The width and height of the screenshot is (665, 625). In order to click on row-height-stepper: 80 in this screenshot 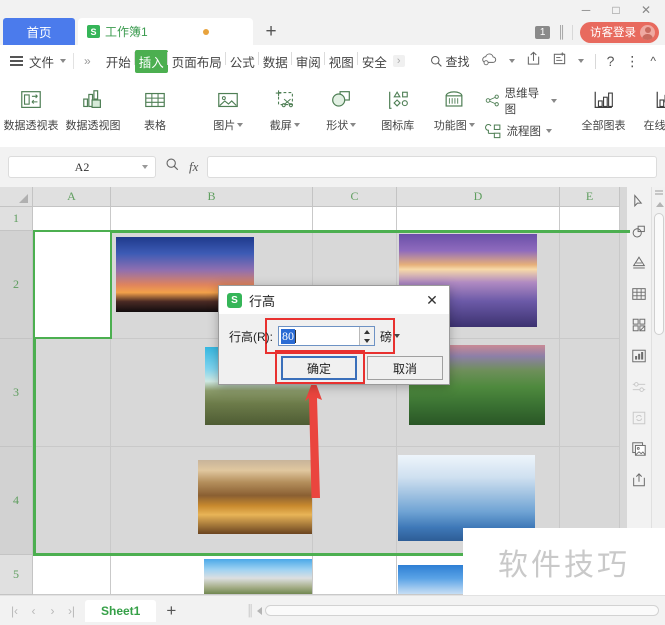, I will do `click(326, 336)`.